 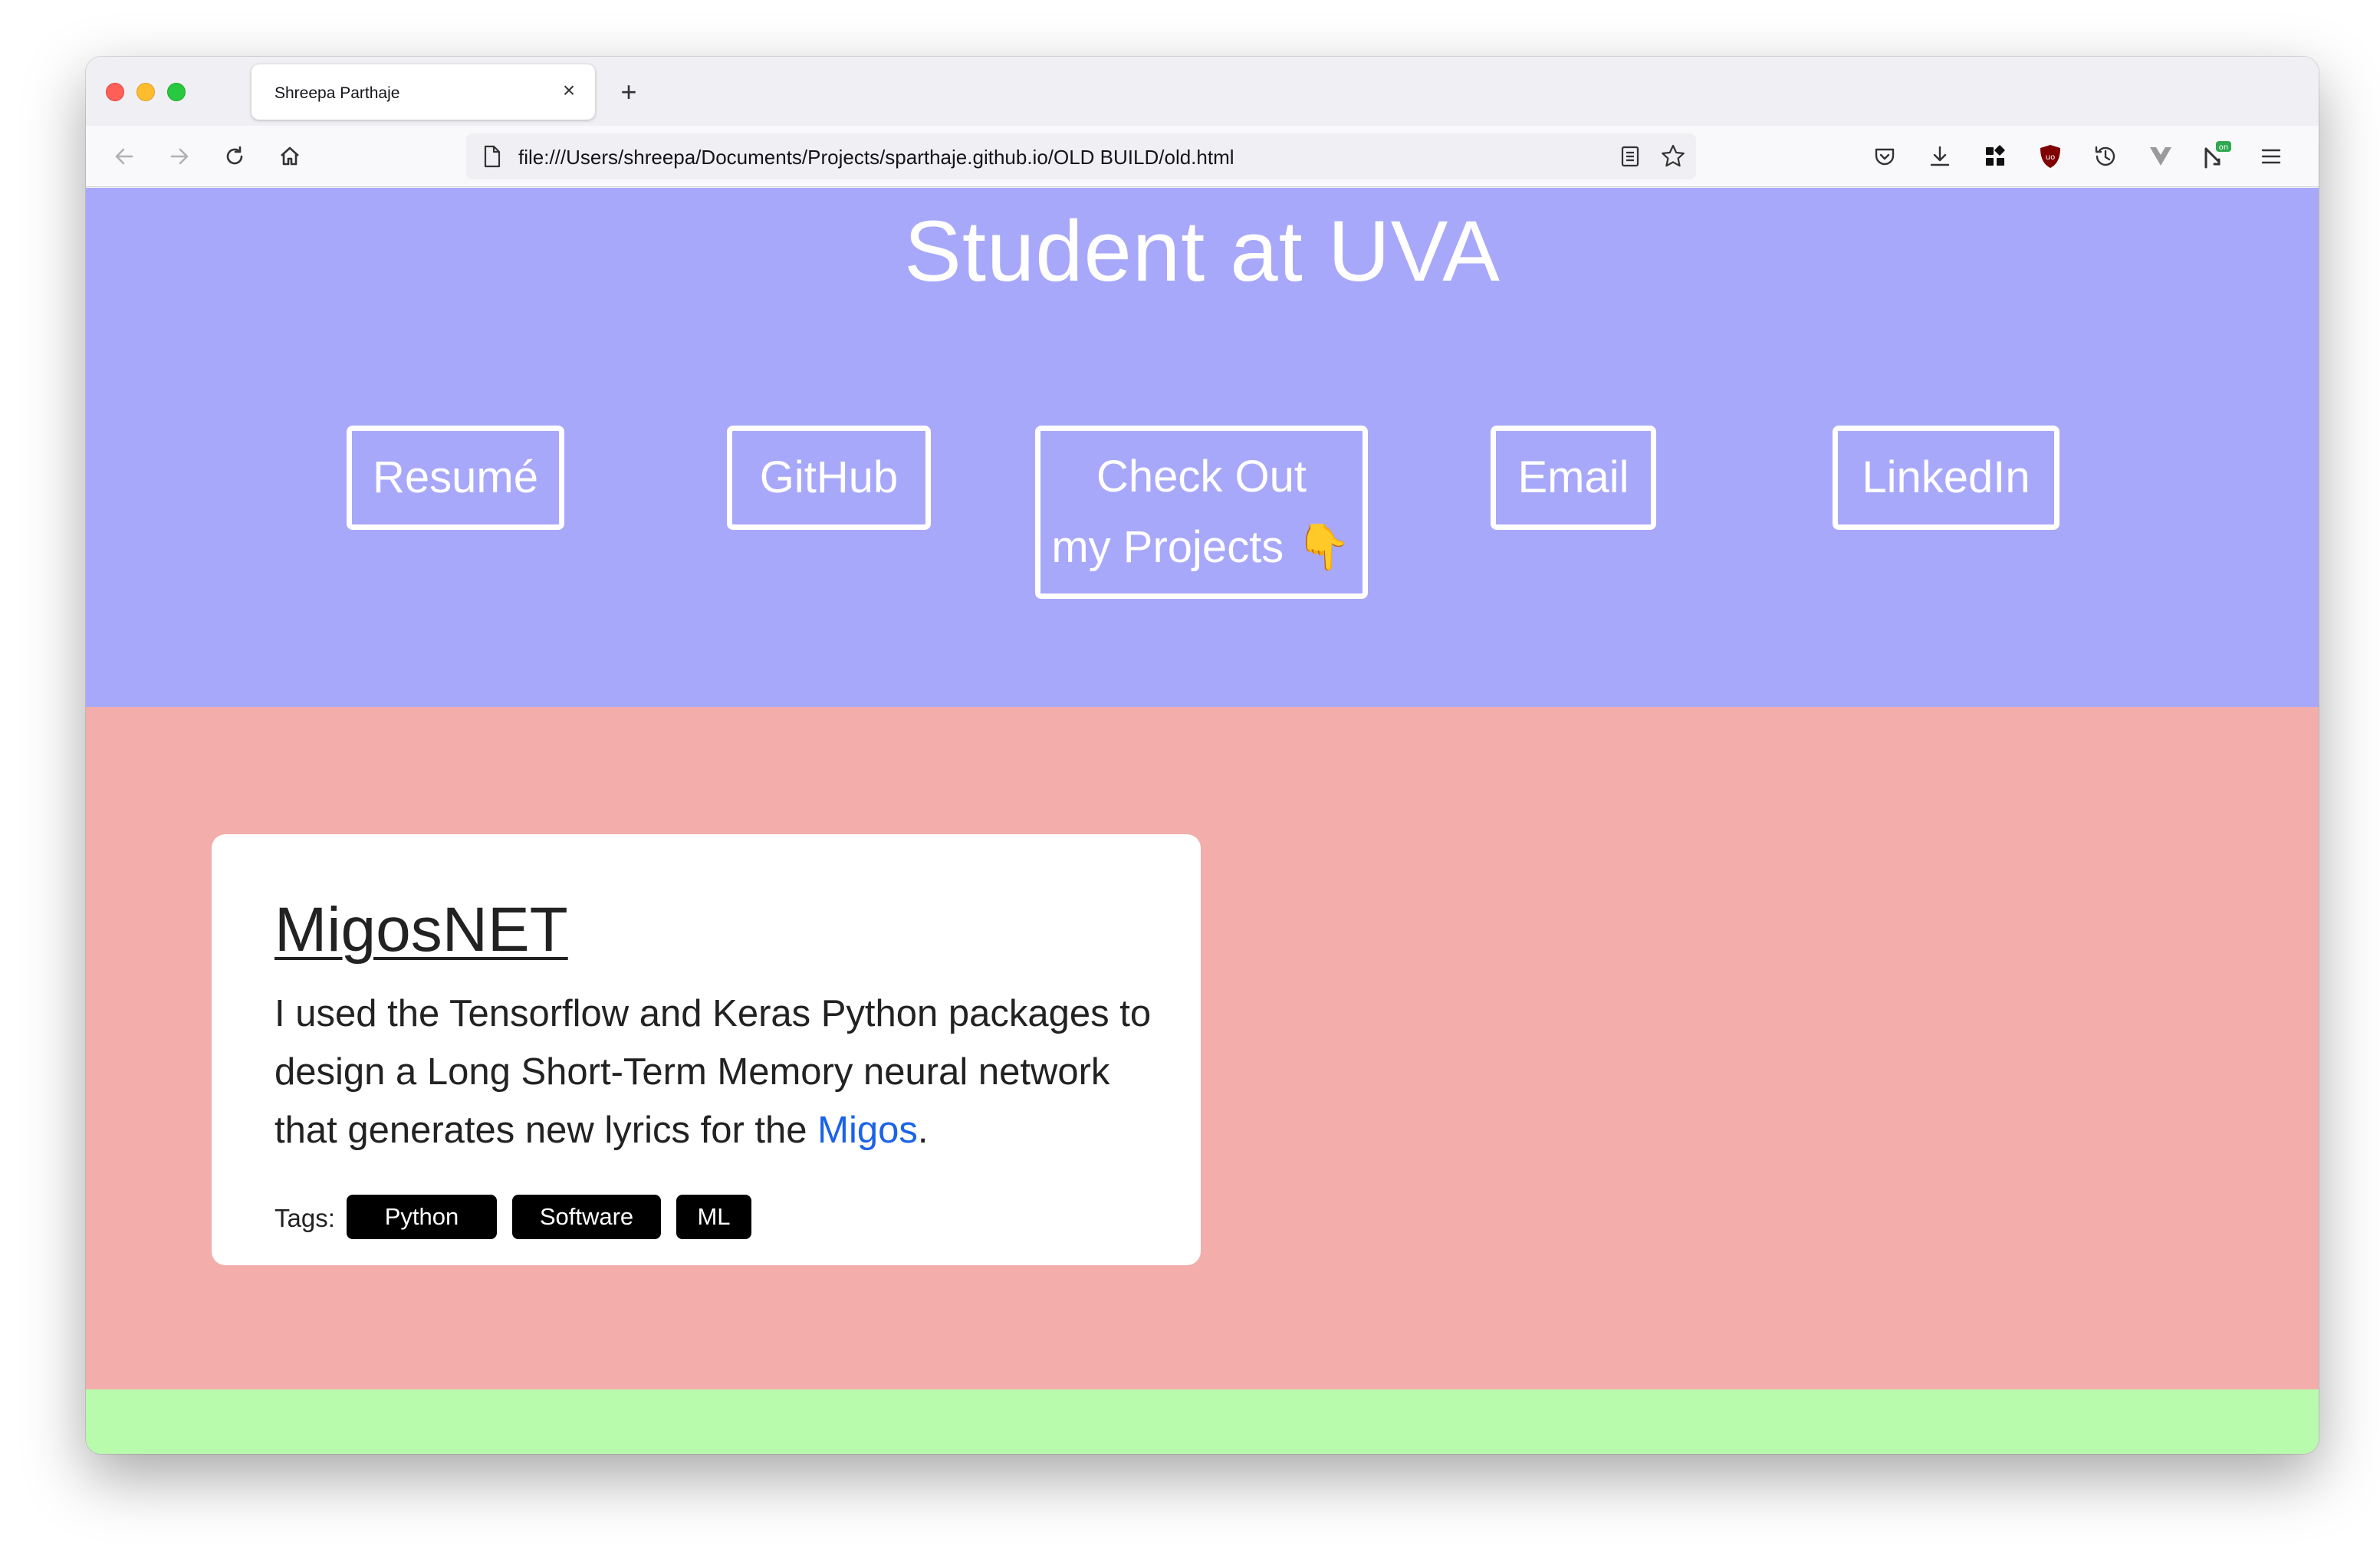 I want to click on tab-title: Shreepa Parthaje, so click(x=337, y=93).